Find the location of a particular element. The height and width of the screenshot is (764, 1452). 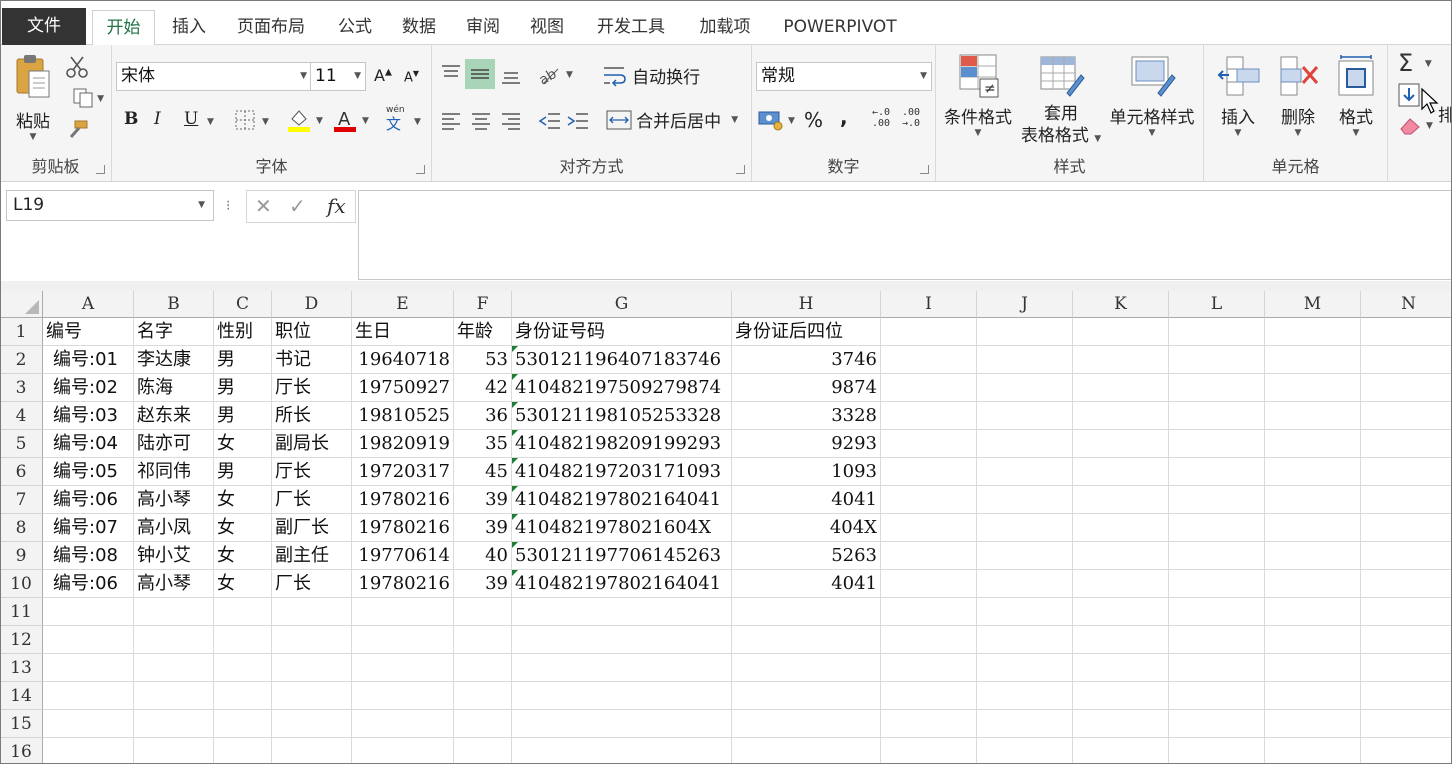

cell-b4: 赵东来 is located at coordinates (174, 416).